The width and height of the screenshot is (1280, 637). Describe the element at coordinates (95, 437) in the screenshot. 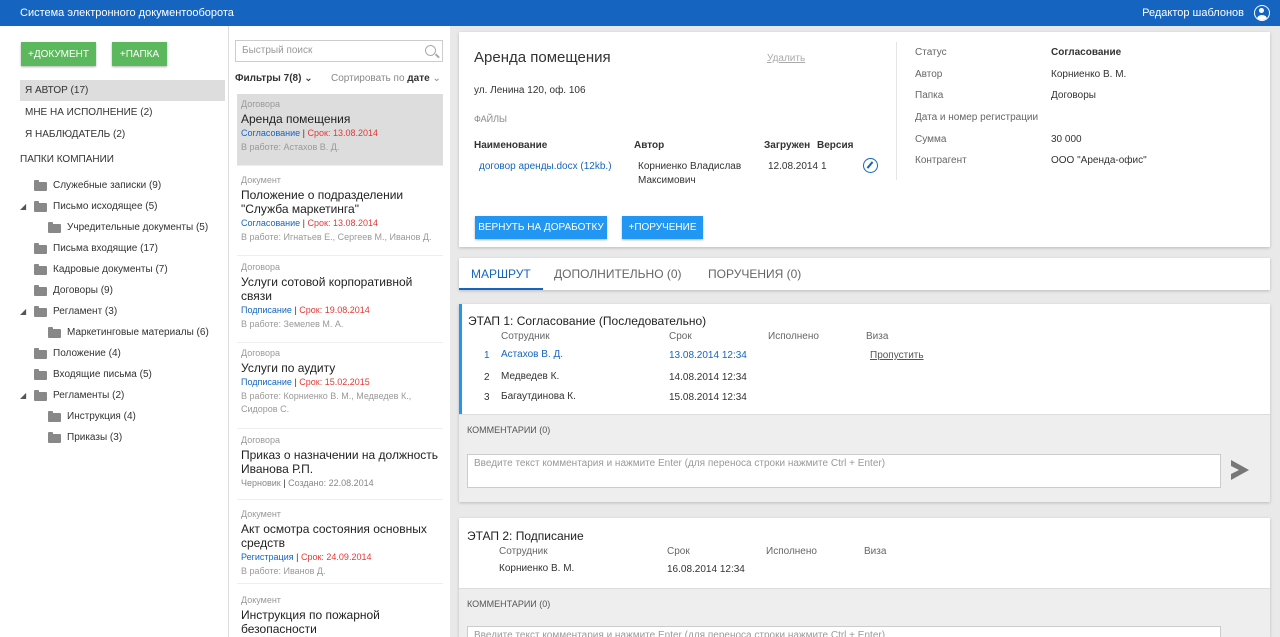

I see `folder-label: Приказы (3)` at that location.